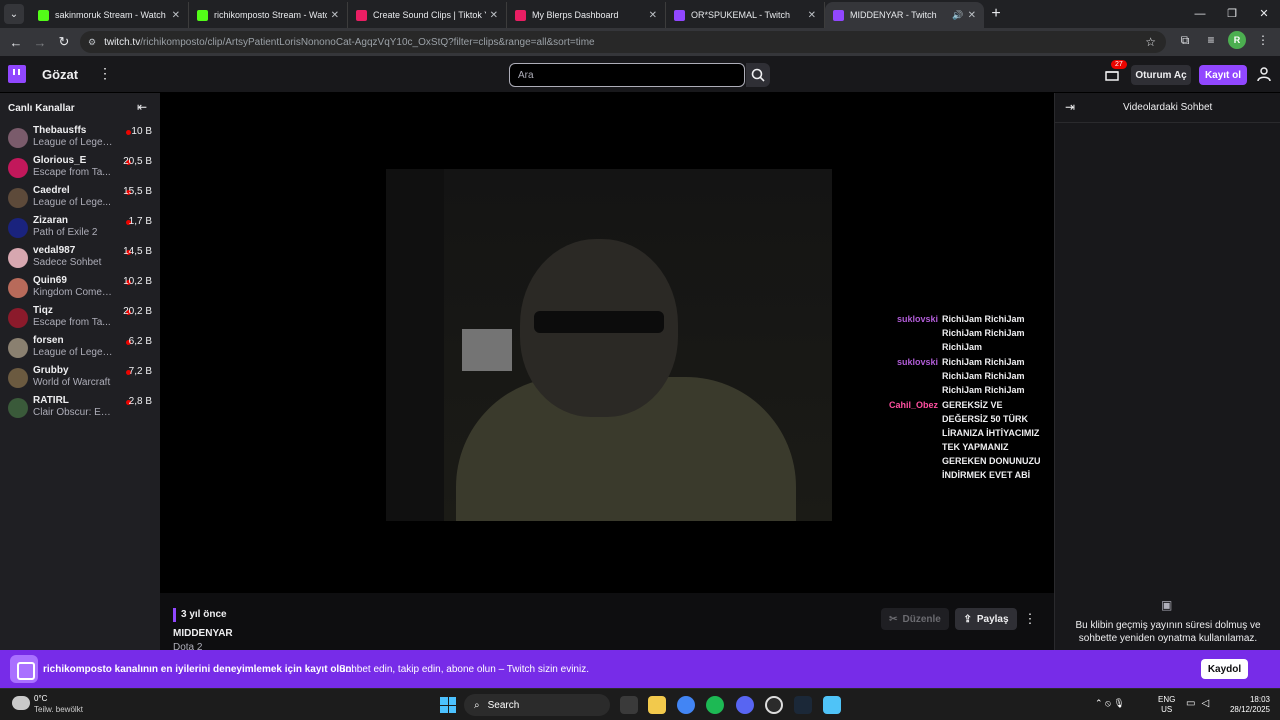 This screenshot has width=1280, height=720. Describe the element at coordinates (1166, 705) in the screenshot. I see `language-indicator: ENG US` at that location.